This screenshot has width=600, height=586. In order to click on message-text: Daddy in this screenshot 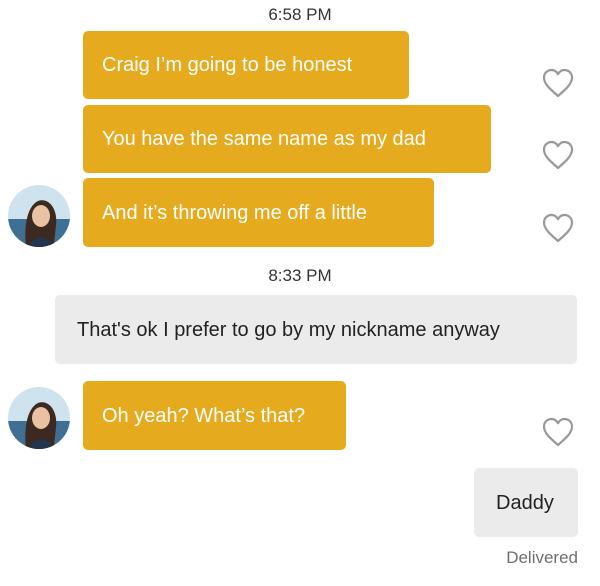, I will do `click(525, 502)`.